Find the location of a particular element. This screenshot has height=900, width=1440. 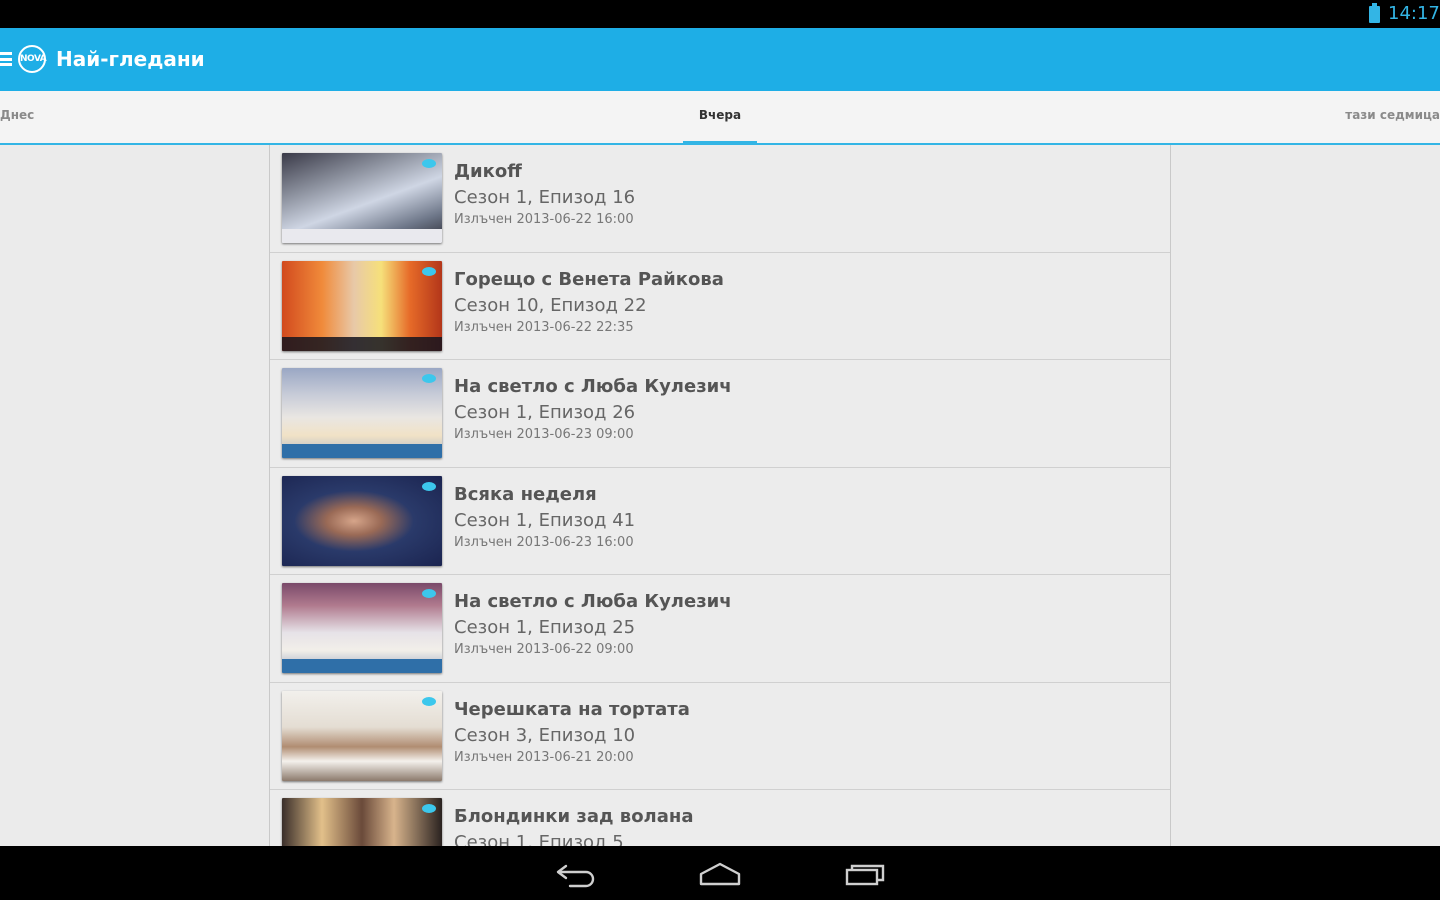

episode-aired: Излъчен 2013-06-22 09:00 is located at coordinates (544, 649).